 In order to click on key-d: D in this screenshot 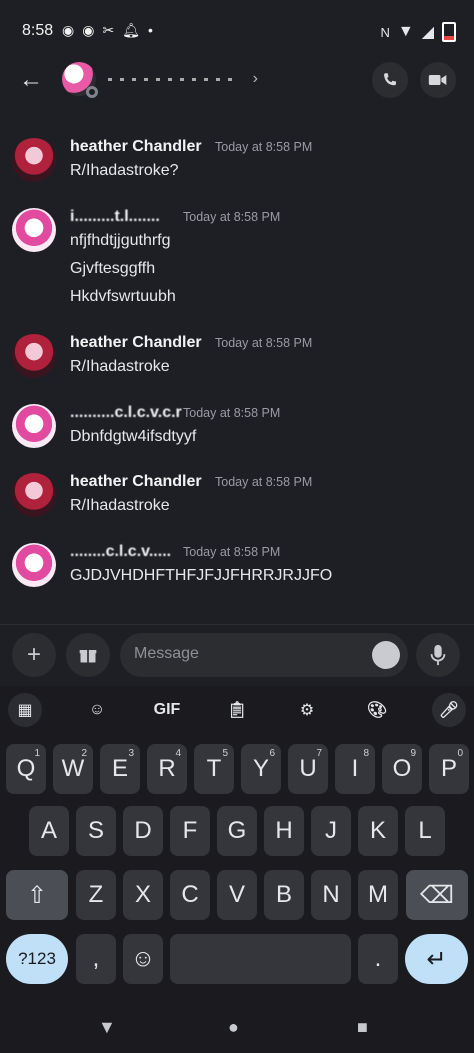, I will do `click(143, 831)`.